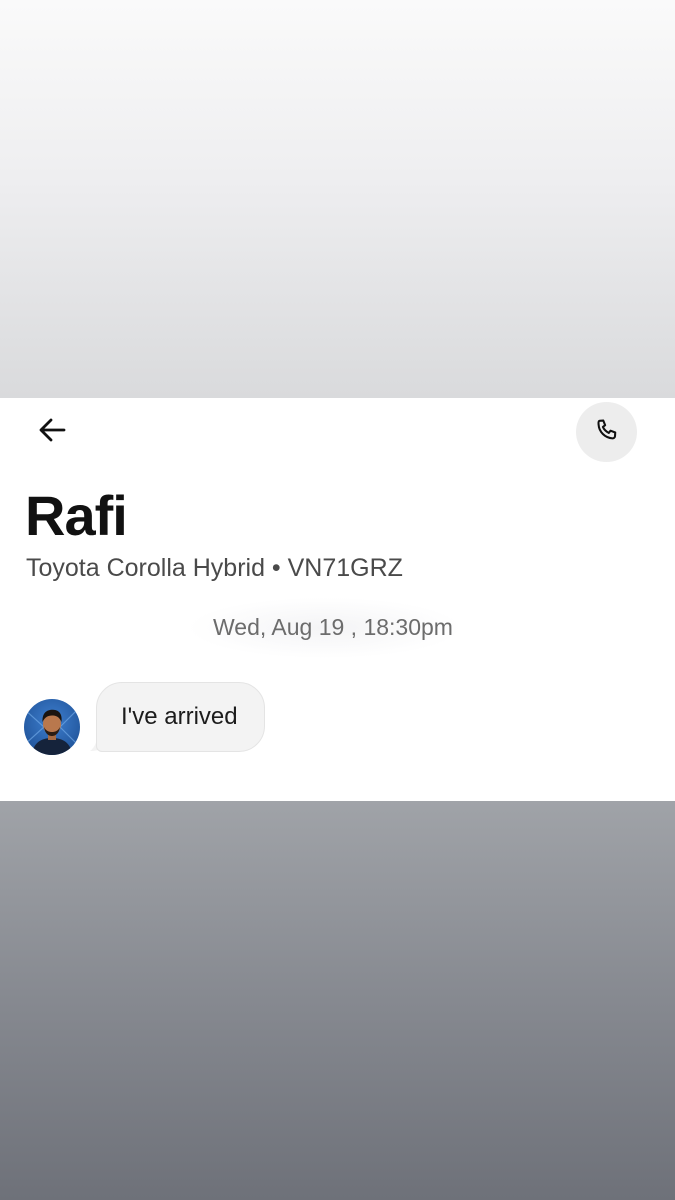  What do you see at coordinates (76, 515) in the screenshot?
I see `driver-name: Rafi` at bounding box center [76, 515].